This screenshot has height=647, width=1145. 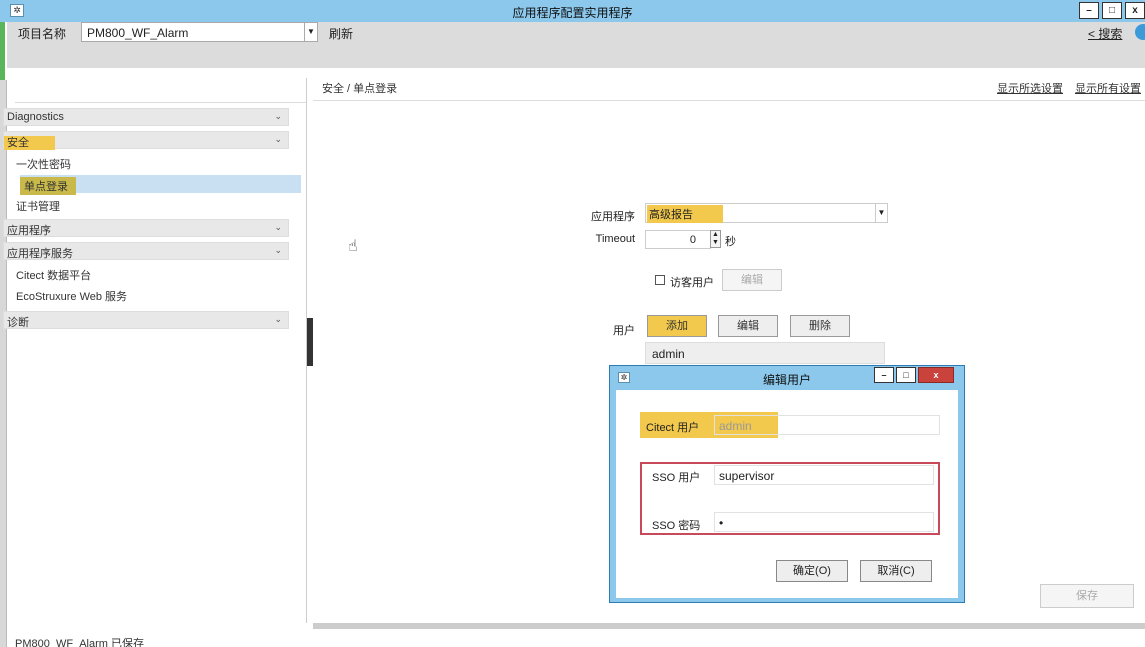 I want to click on sidebar-item-label: 一次性密码, so click(x=43, y=165).